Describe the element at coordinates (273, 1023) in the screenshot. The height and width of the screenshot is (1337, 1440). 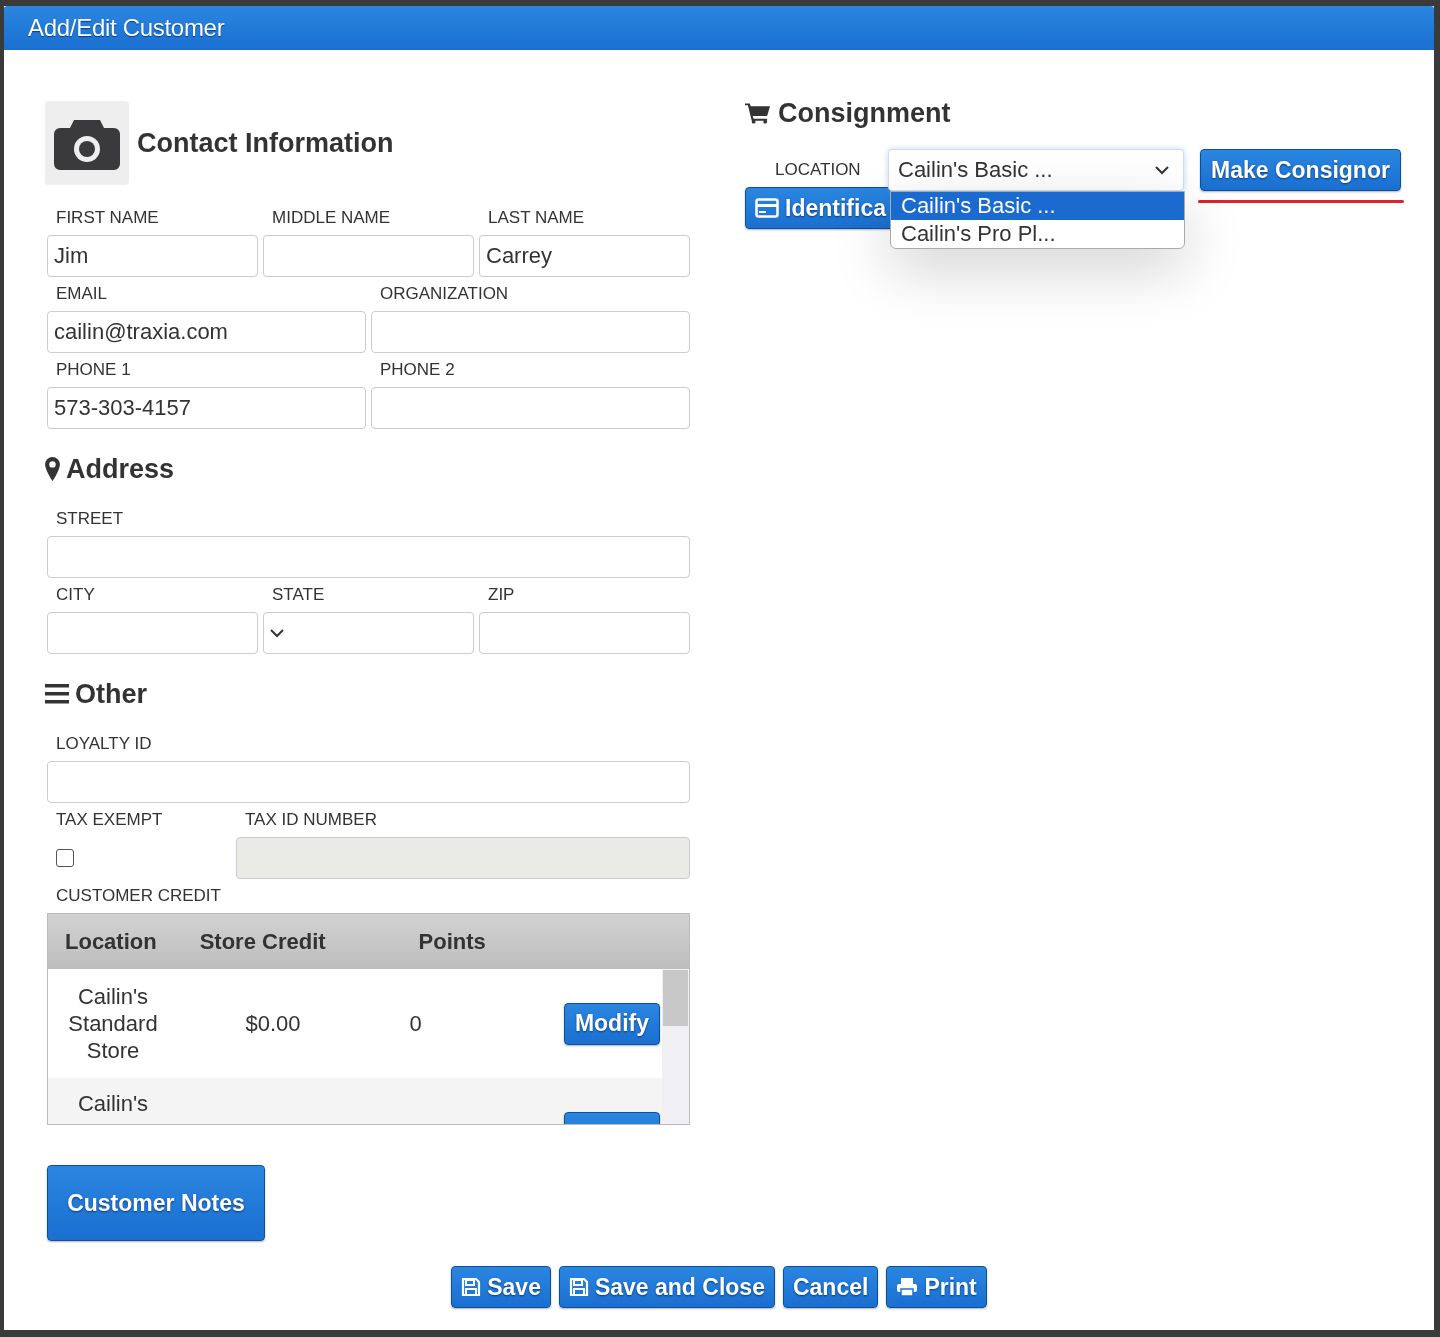
I see `table-cell-text: $0.00` at that location.